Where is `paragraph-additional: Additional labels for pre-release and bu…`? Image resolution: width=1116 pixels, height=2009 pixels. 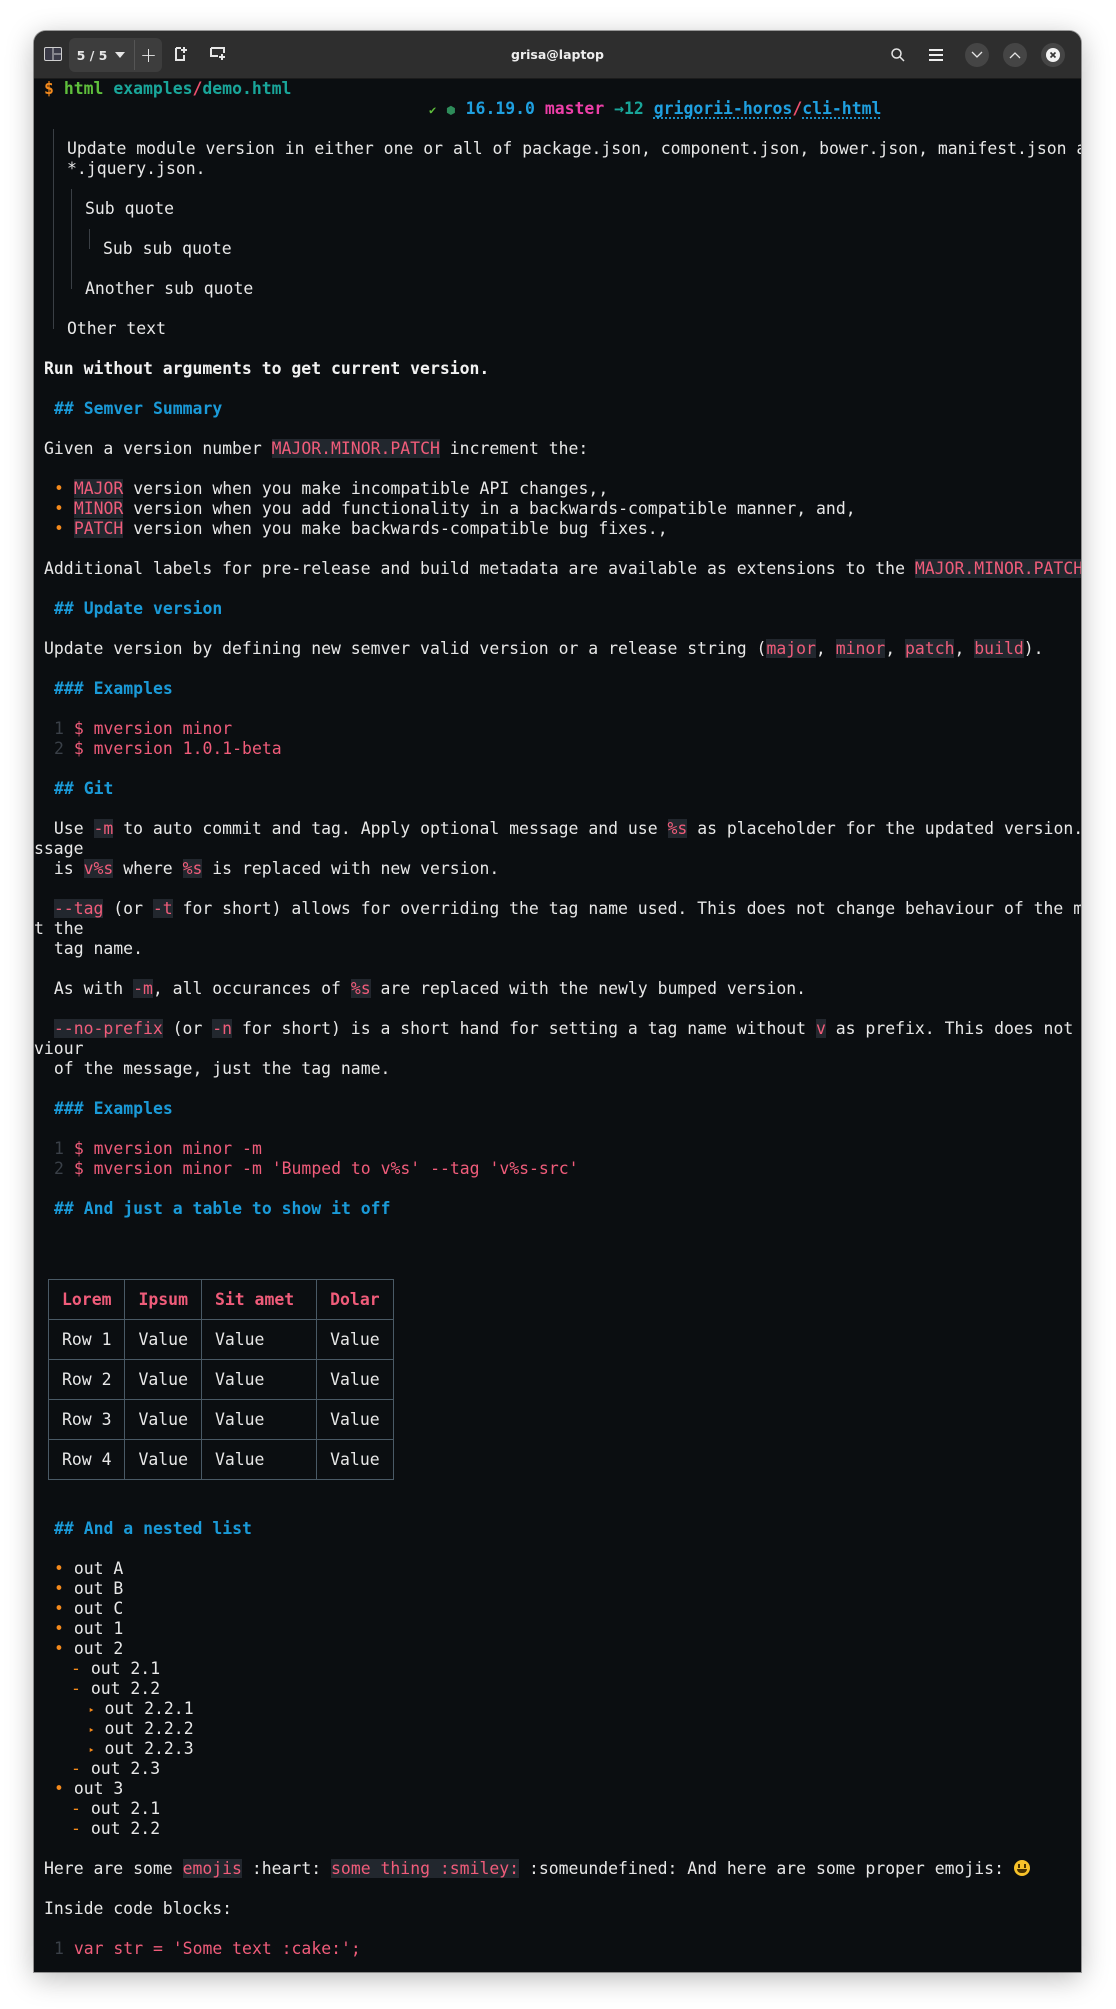
paragraph-additional: Additional labels for pre-release and bu… is located at coordinates (562, 569).